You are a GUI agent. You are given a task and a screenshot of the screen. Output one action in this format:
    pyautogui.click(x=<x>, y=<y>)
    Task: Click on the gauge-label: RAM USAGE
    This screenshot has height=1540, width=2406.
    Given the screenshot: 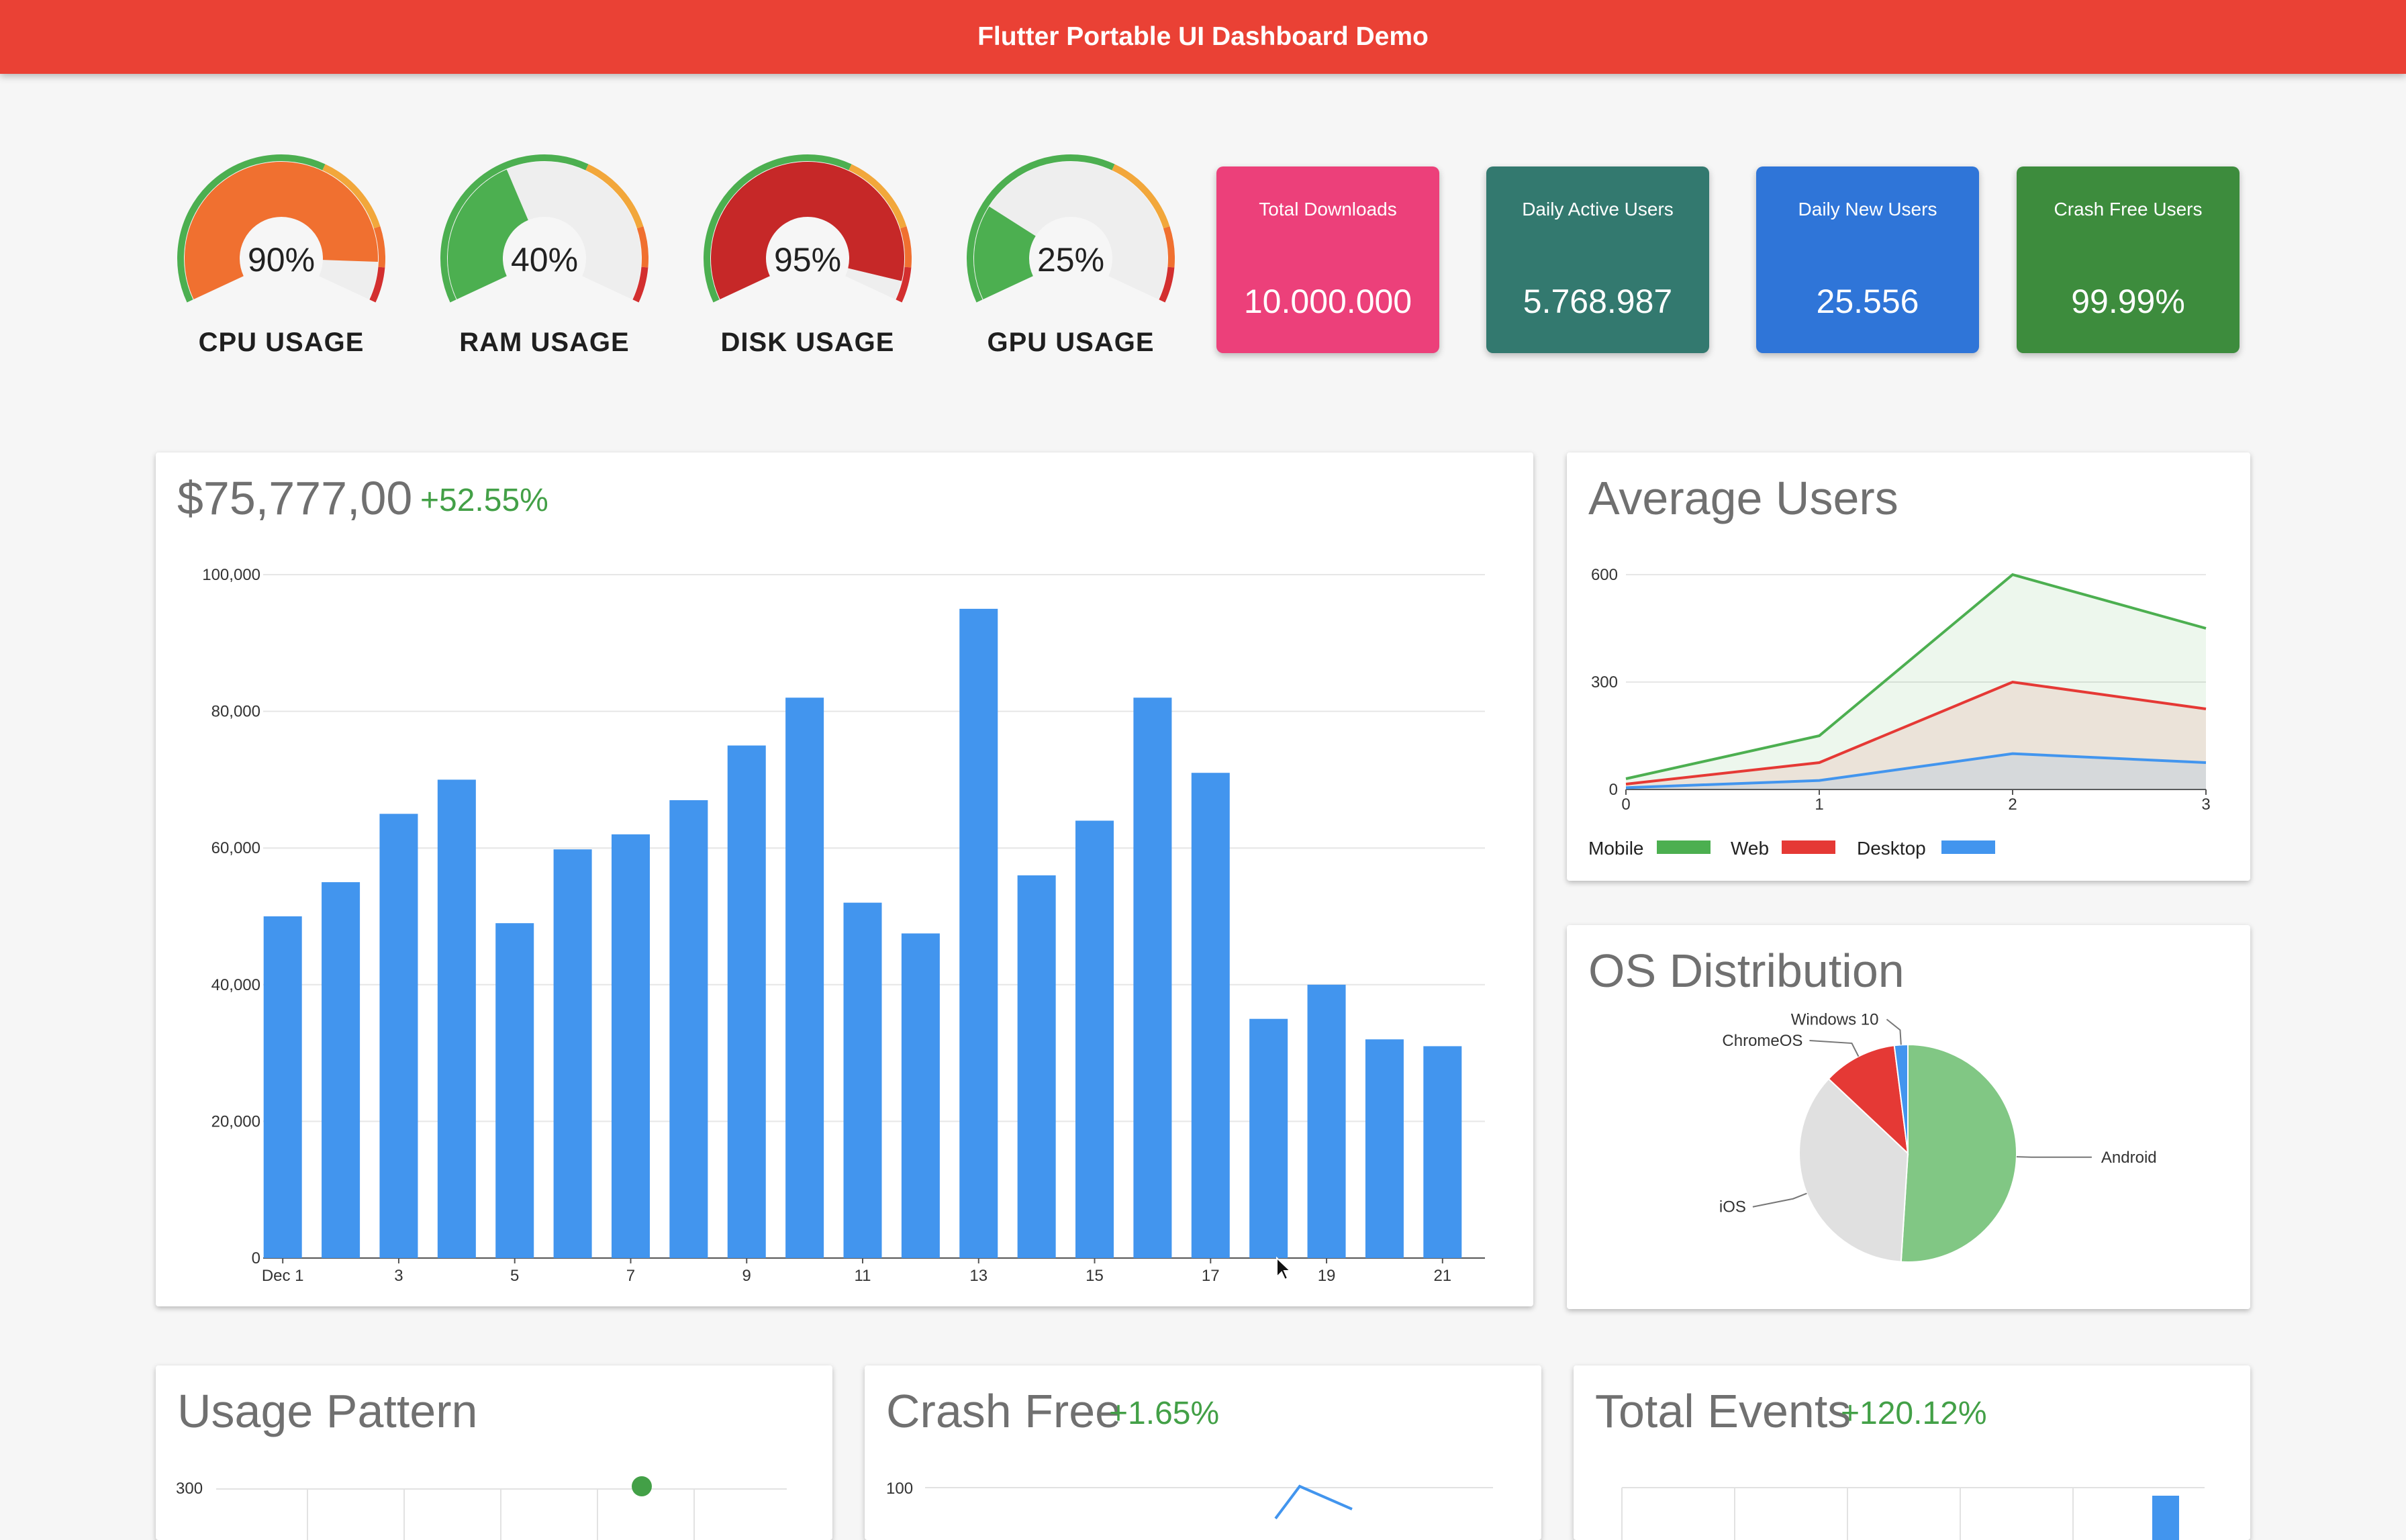 What is the action you would take?
    pyautogui.click(x=544, y=342)
    